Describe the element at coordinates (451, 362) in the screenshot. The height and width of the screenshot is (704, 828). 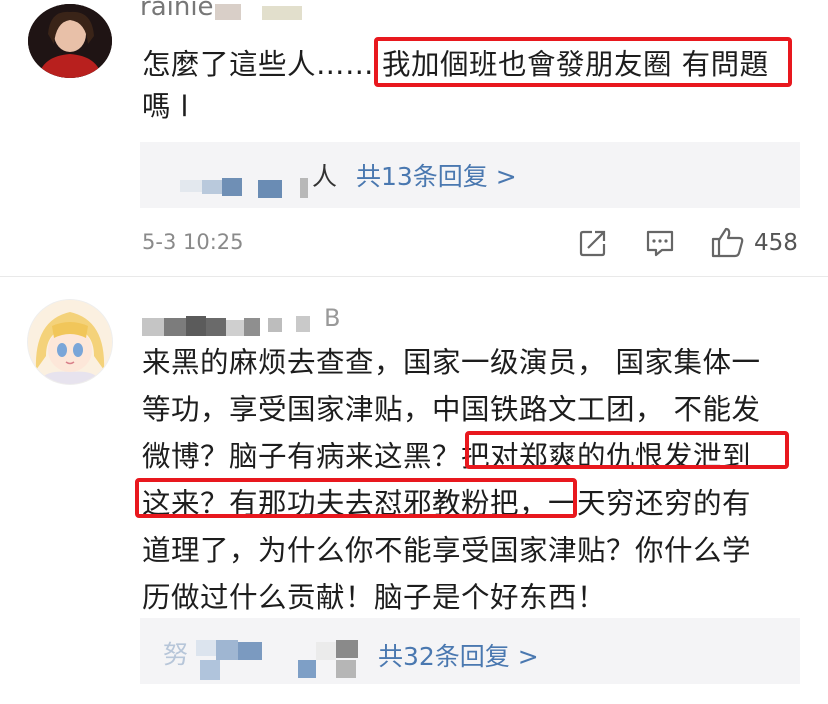
I see `comment-text-line: 来黑的麻烦去查查，国家一级演员， 国家集体一` at that location.